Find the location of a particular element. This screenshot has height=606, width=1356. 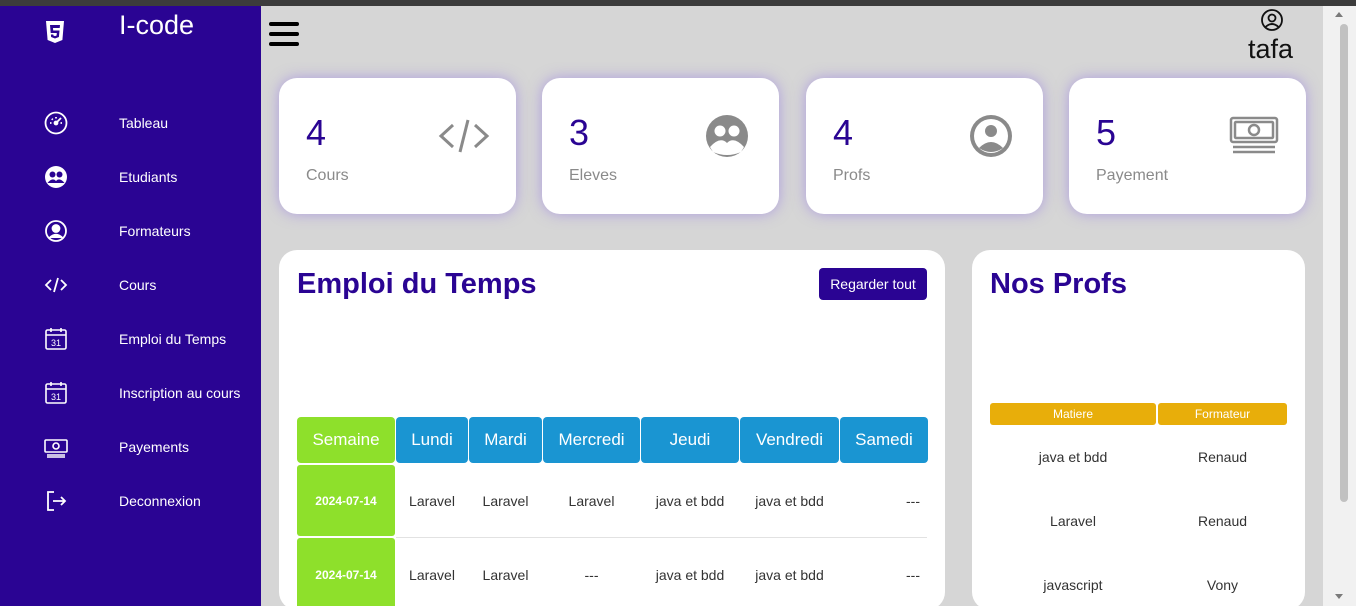

stat-label: Eleves is located at coordinates (593, 175).